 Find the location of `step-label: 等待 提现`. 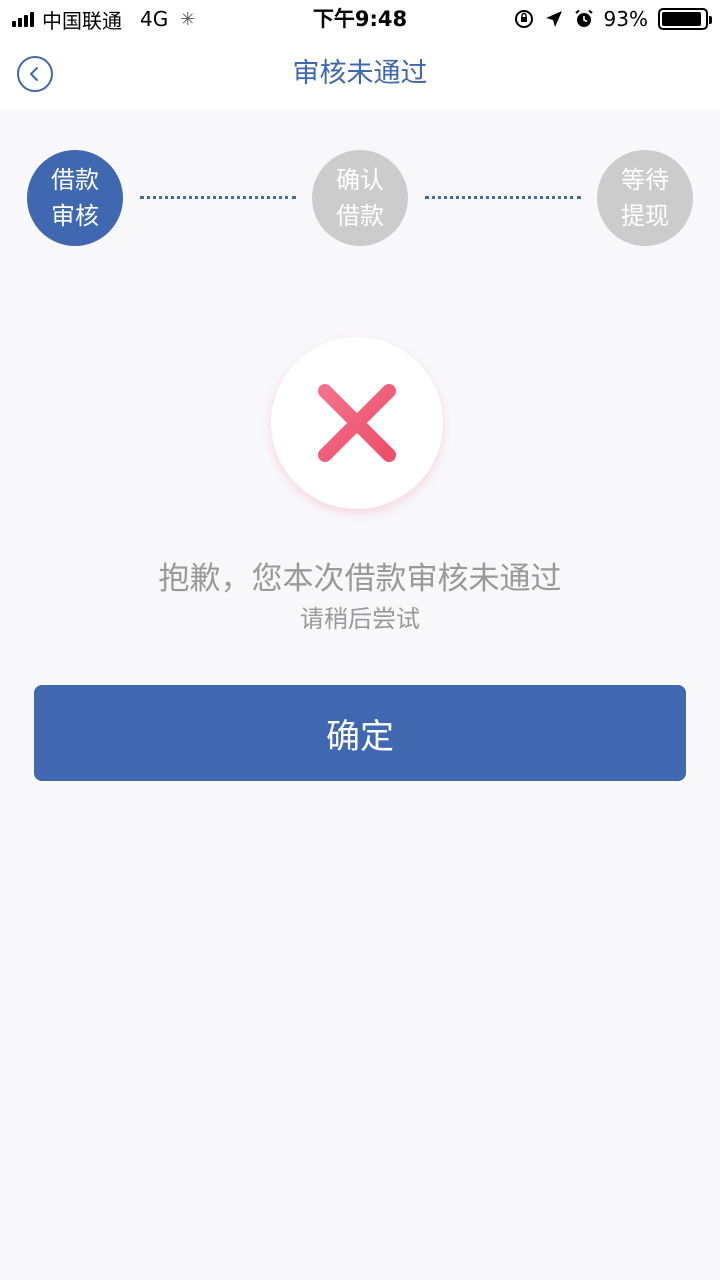

step-label: 等待 提现 is located at coordinates (645, 198).